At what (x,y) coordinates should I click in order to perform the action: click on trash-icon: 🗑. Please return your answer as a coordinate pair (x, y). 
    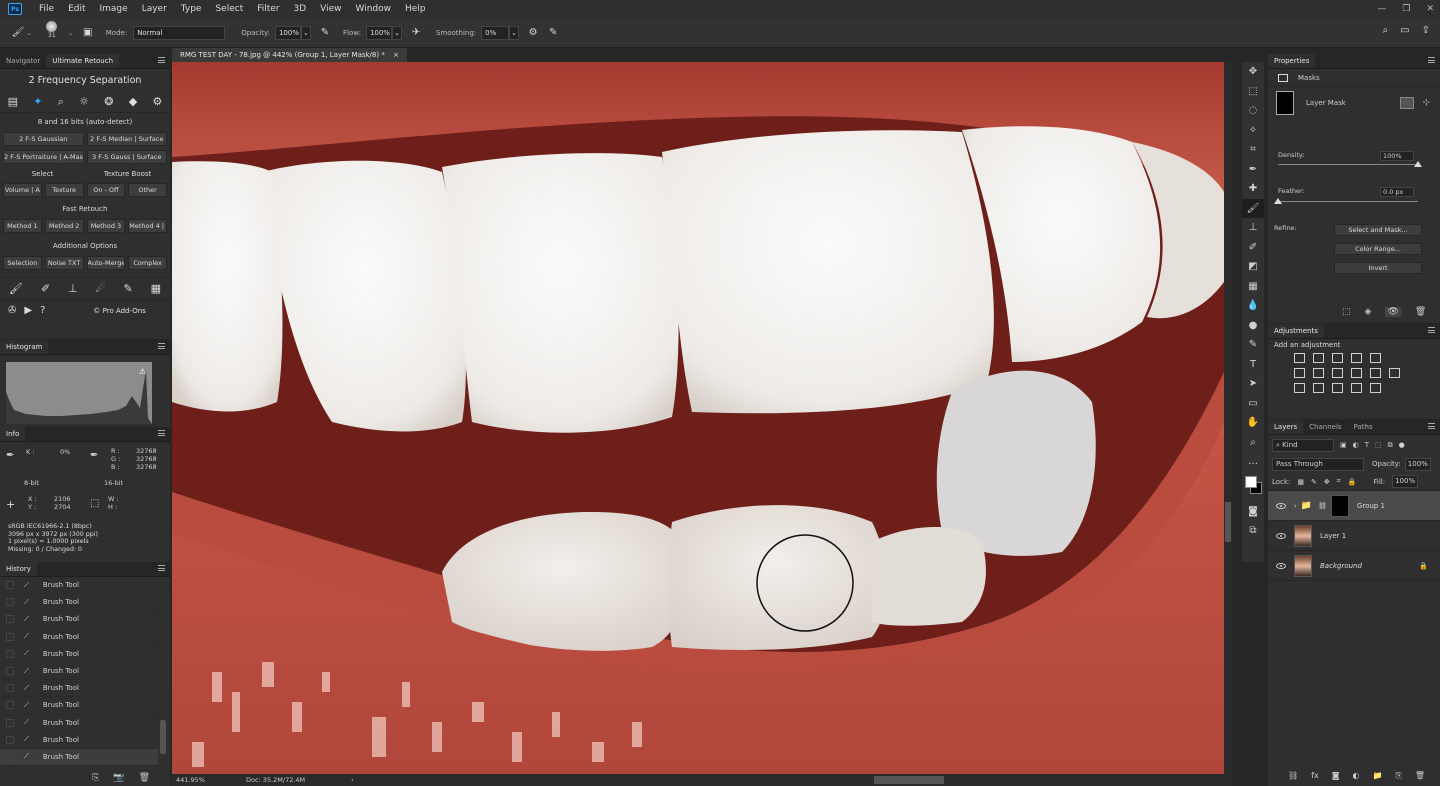
    Looking at the image, I should click on (1420, 312).